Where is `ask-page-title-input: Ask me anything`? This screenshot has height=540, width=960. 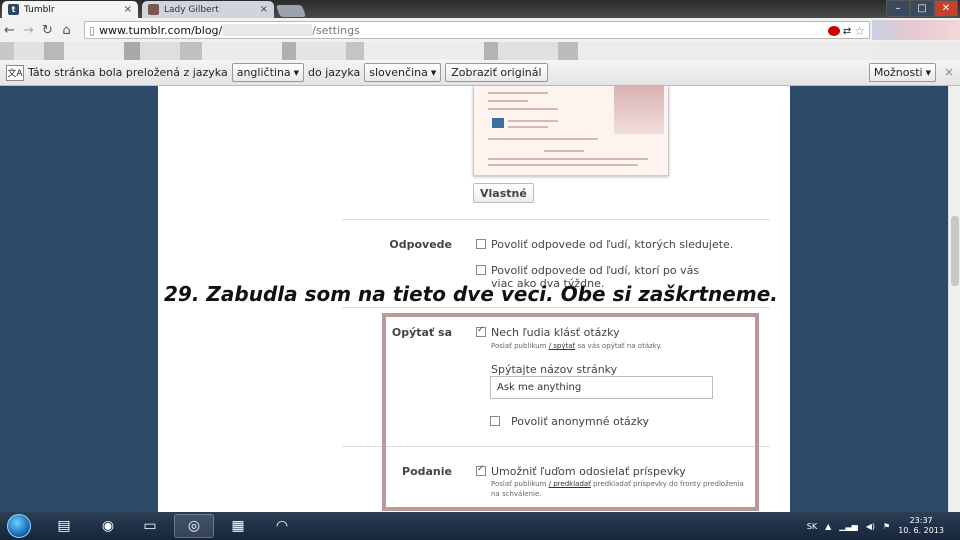 ask-page-title-input: Ask me anything is located at coordinates (601, 387).